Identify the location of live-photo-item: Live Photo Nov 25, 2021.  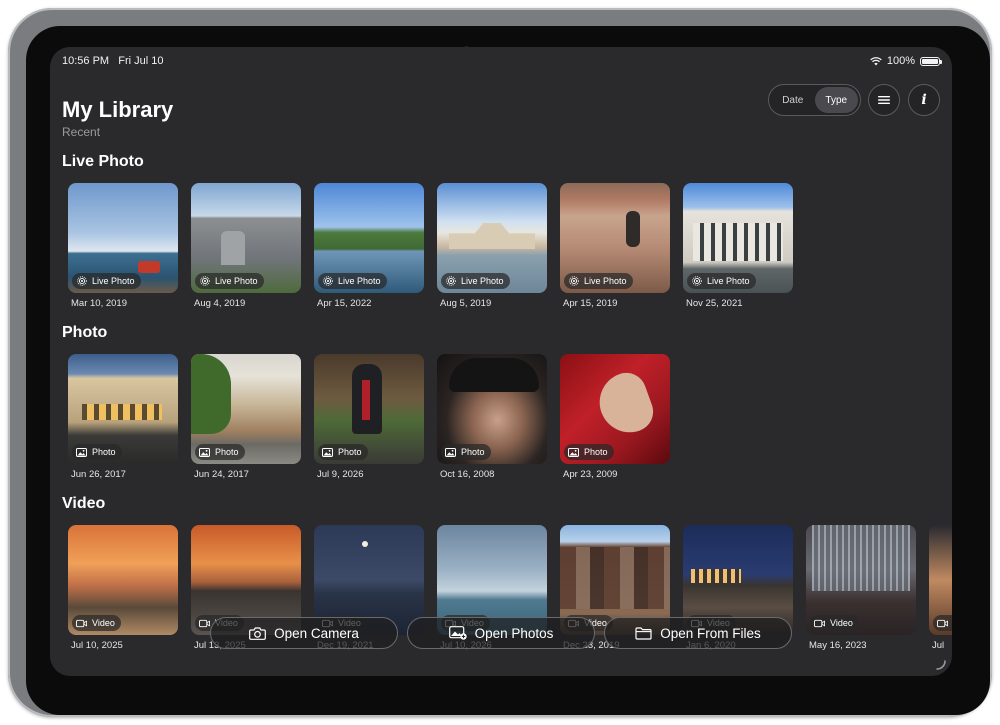
(738, 246).